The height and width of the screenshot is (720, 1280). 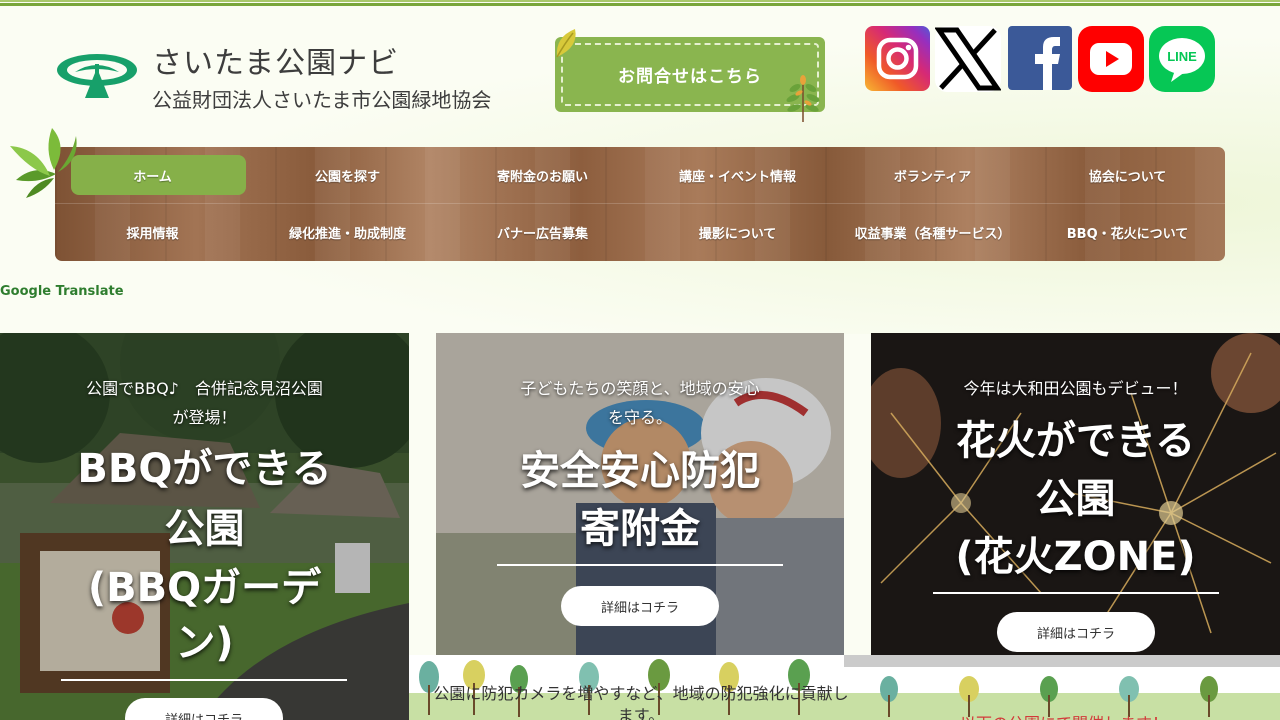 What do you see at coordinates (204, 643) in the screenshot?
I see `card-bbq-title-4: ン)` at bounding box center [204, 643].